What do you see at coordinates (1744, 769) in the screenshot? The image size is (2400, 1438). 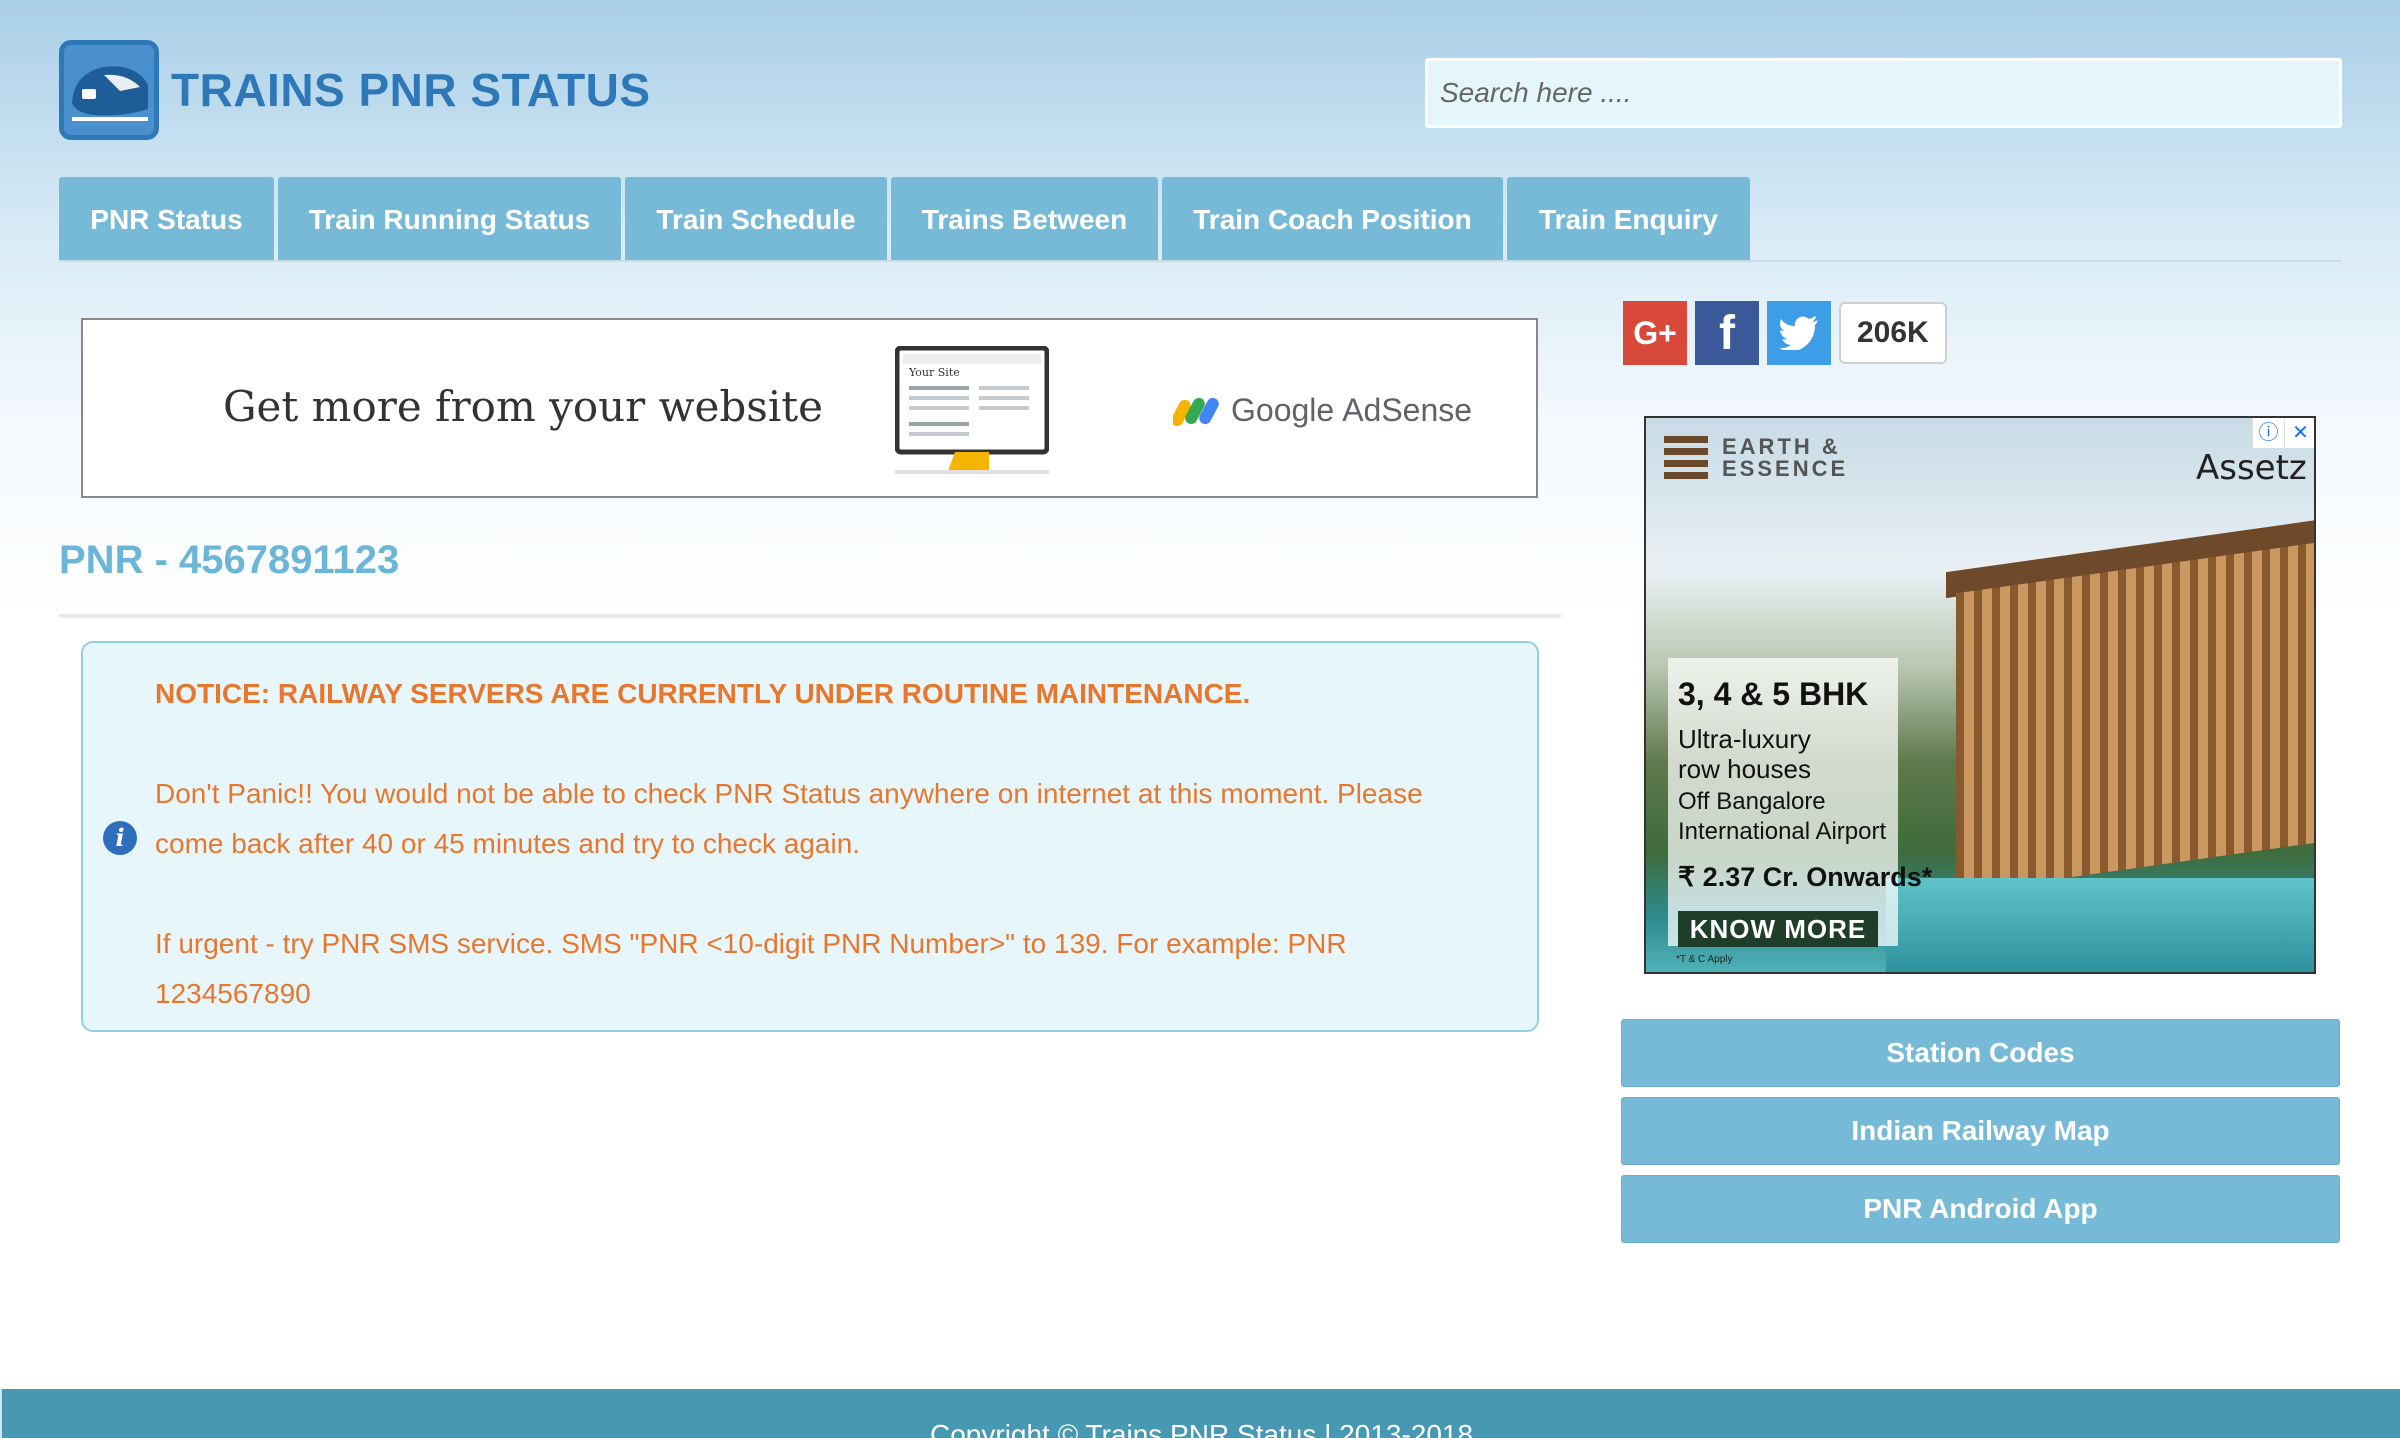 I see `ad-line-2: row houses` at bounding box center [1744, 769].